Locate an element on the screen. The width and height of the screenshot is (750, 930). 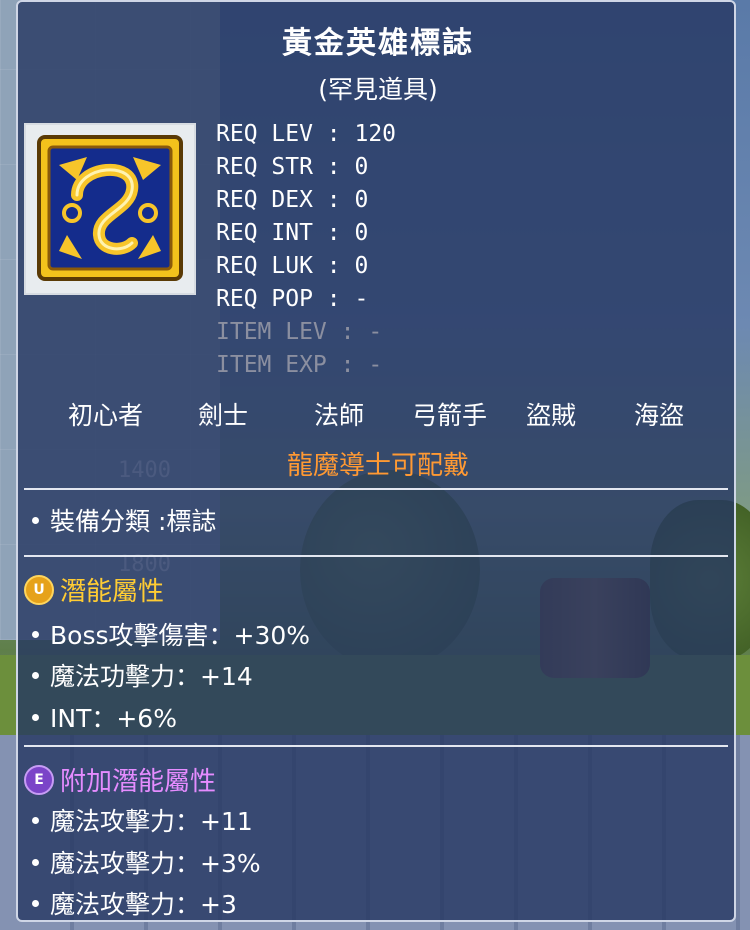
req-label: ITEM EXP is located at coordinates (271, 365).